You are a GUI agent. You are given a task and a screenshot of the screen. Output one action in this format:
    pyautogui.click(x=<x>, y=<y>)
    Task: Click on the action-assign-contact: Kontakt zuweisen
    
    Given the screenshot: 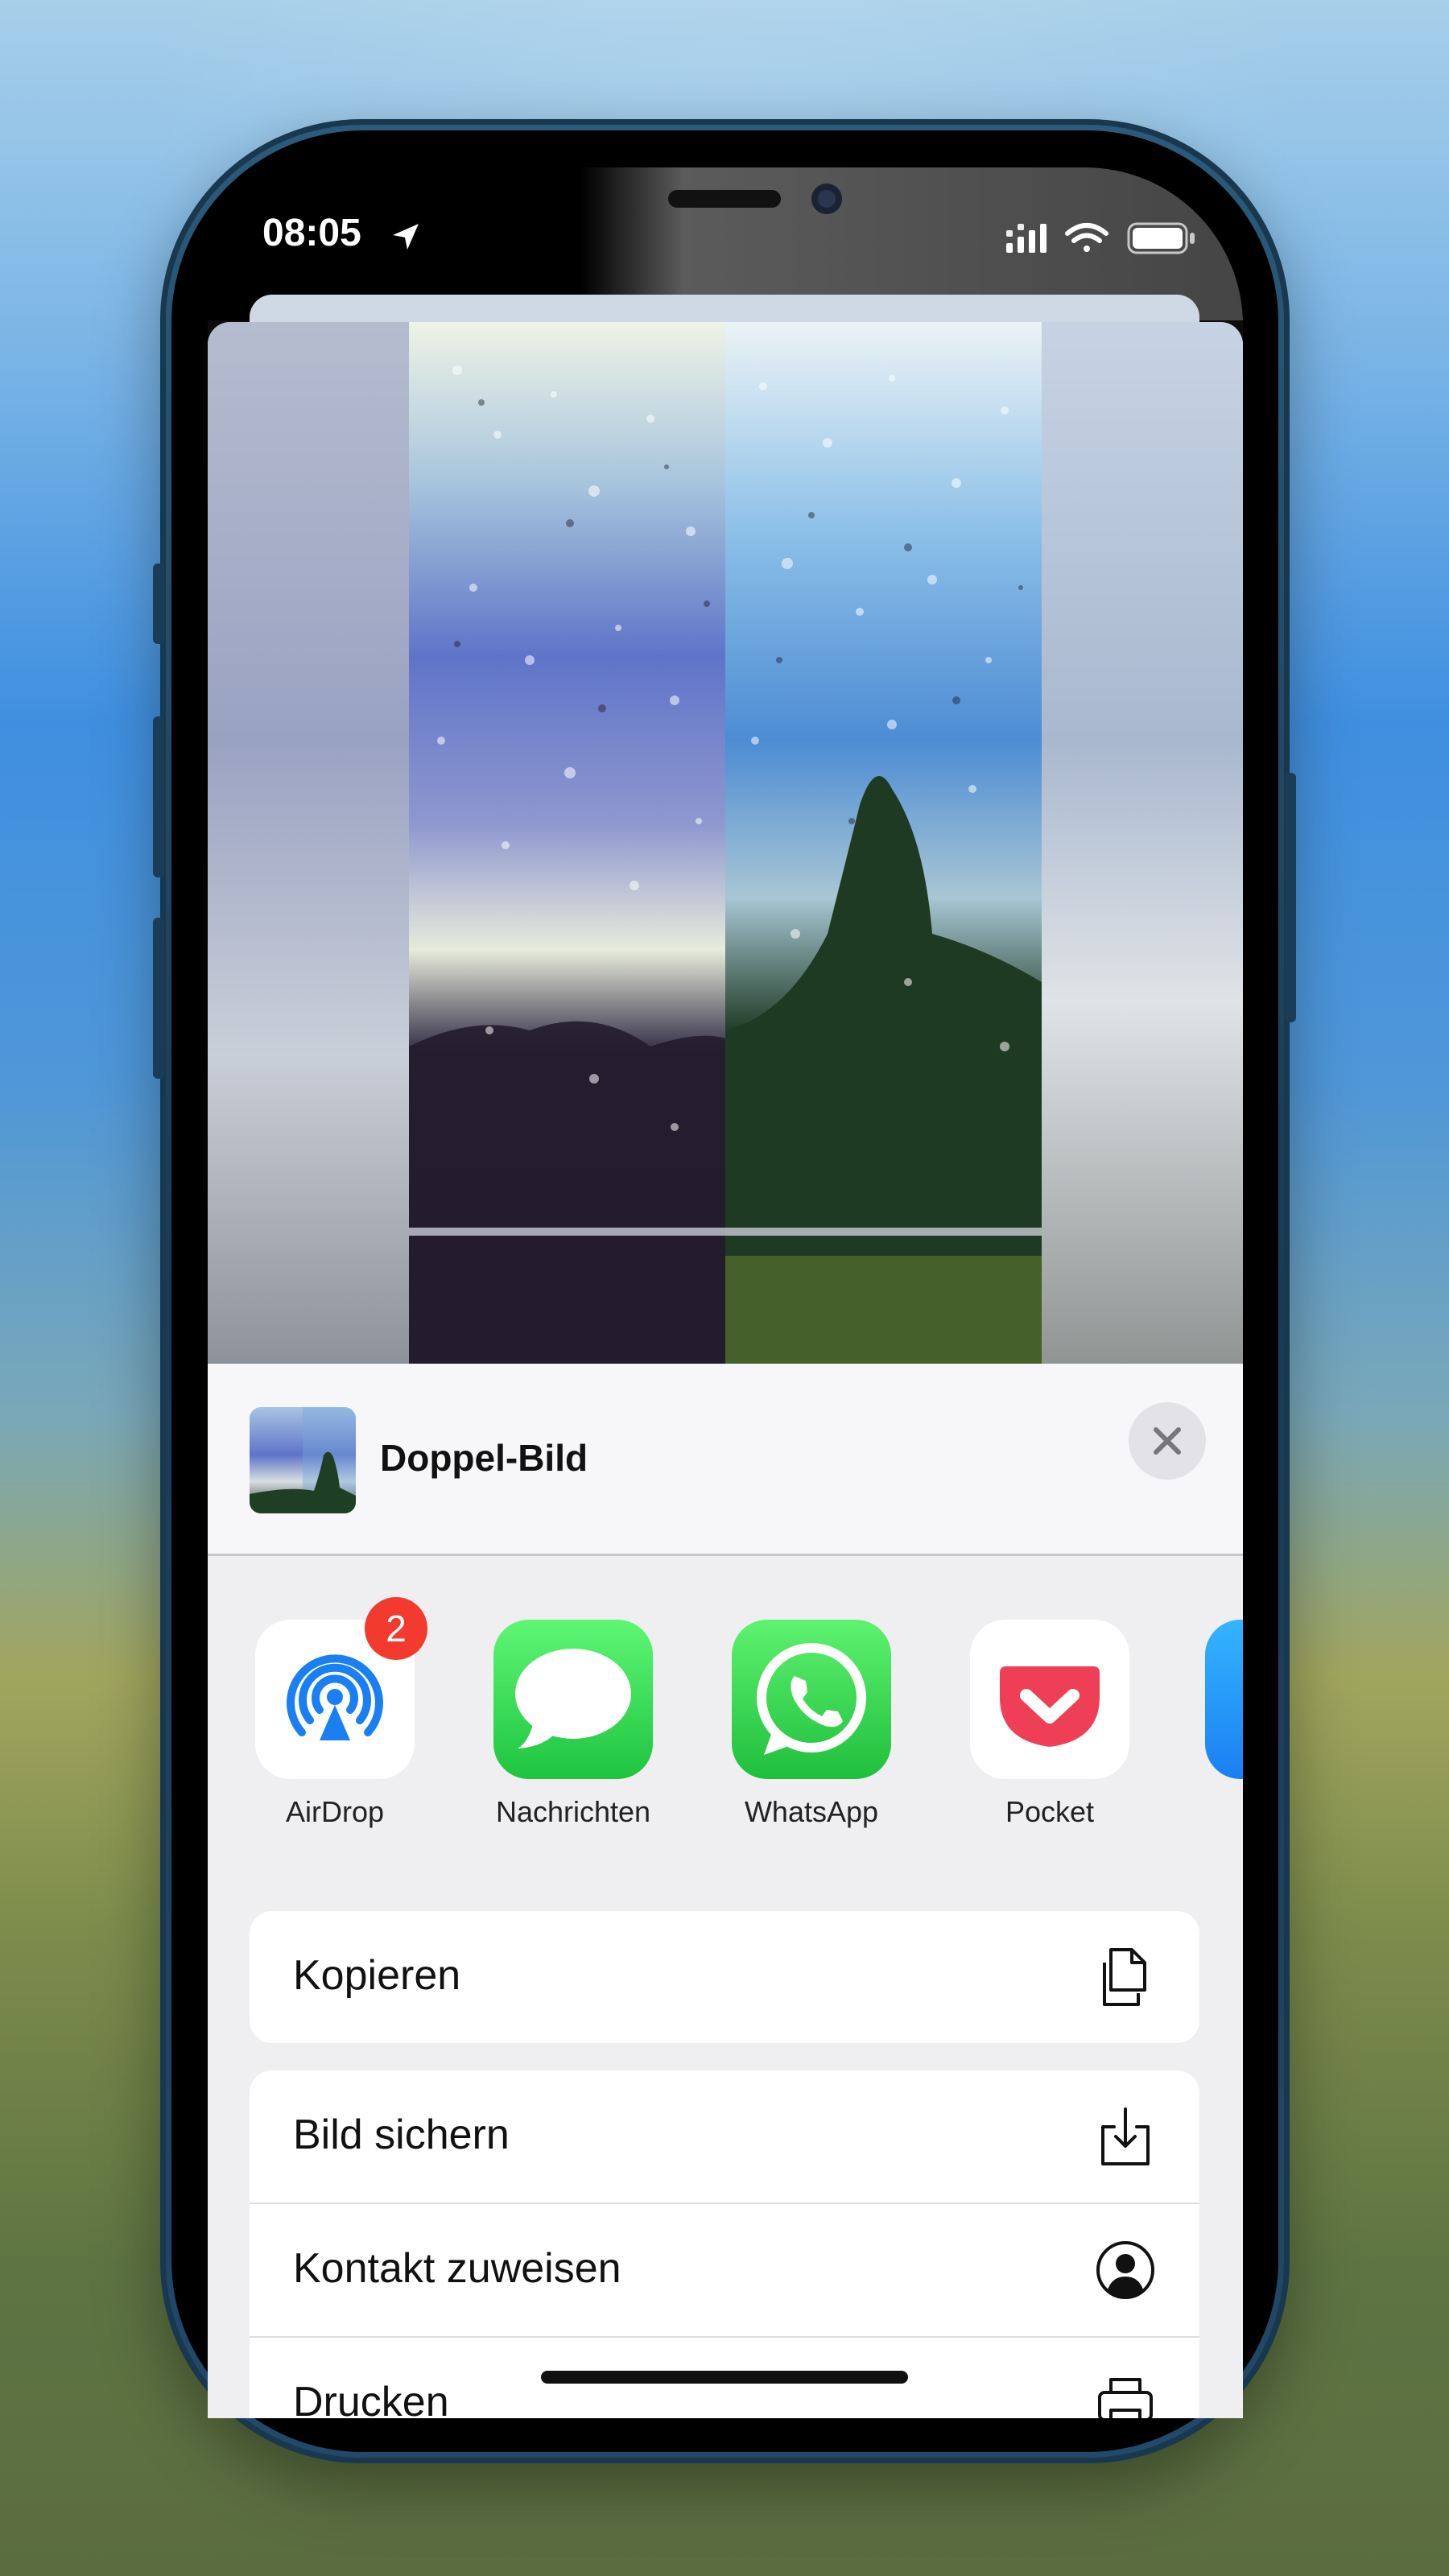 What is the action you would take?
    pyautogui.click(x=724, y=2271)
    